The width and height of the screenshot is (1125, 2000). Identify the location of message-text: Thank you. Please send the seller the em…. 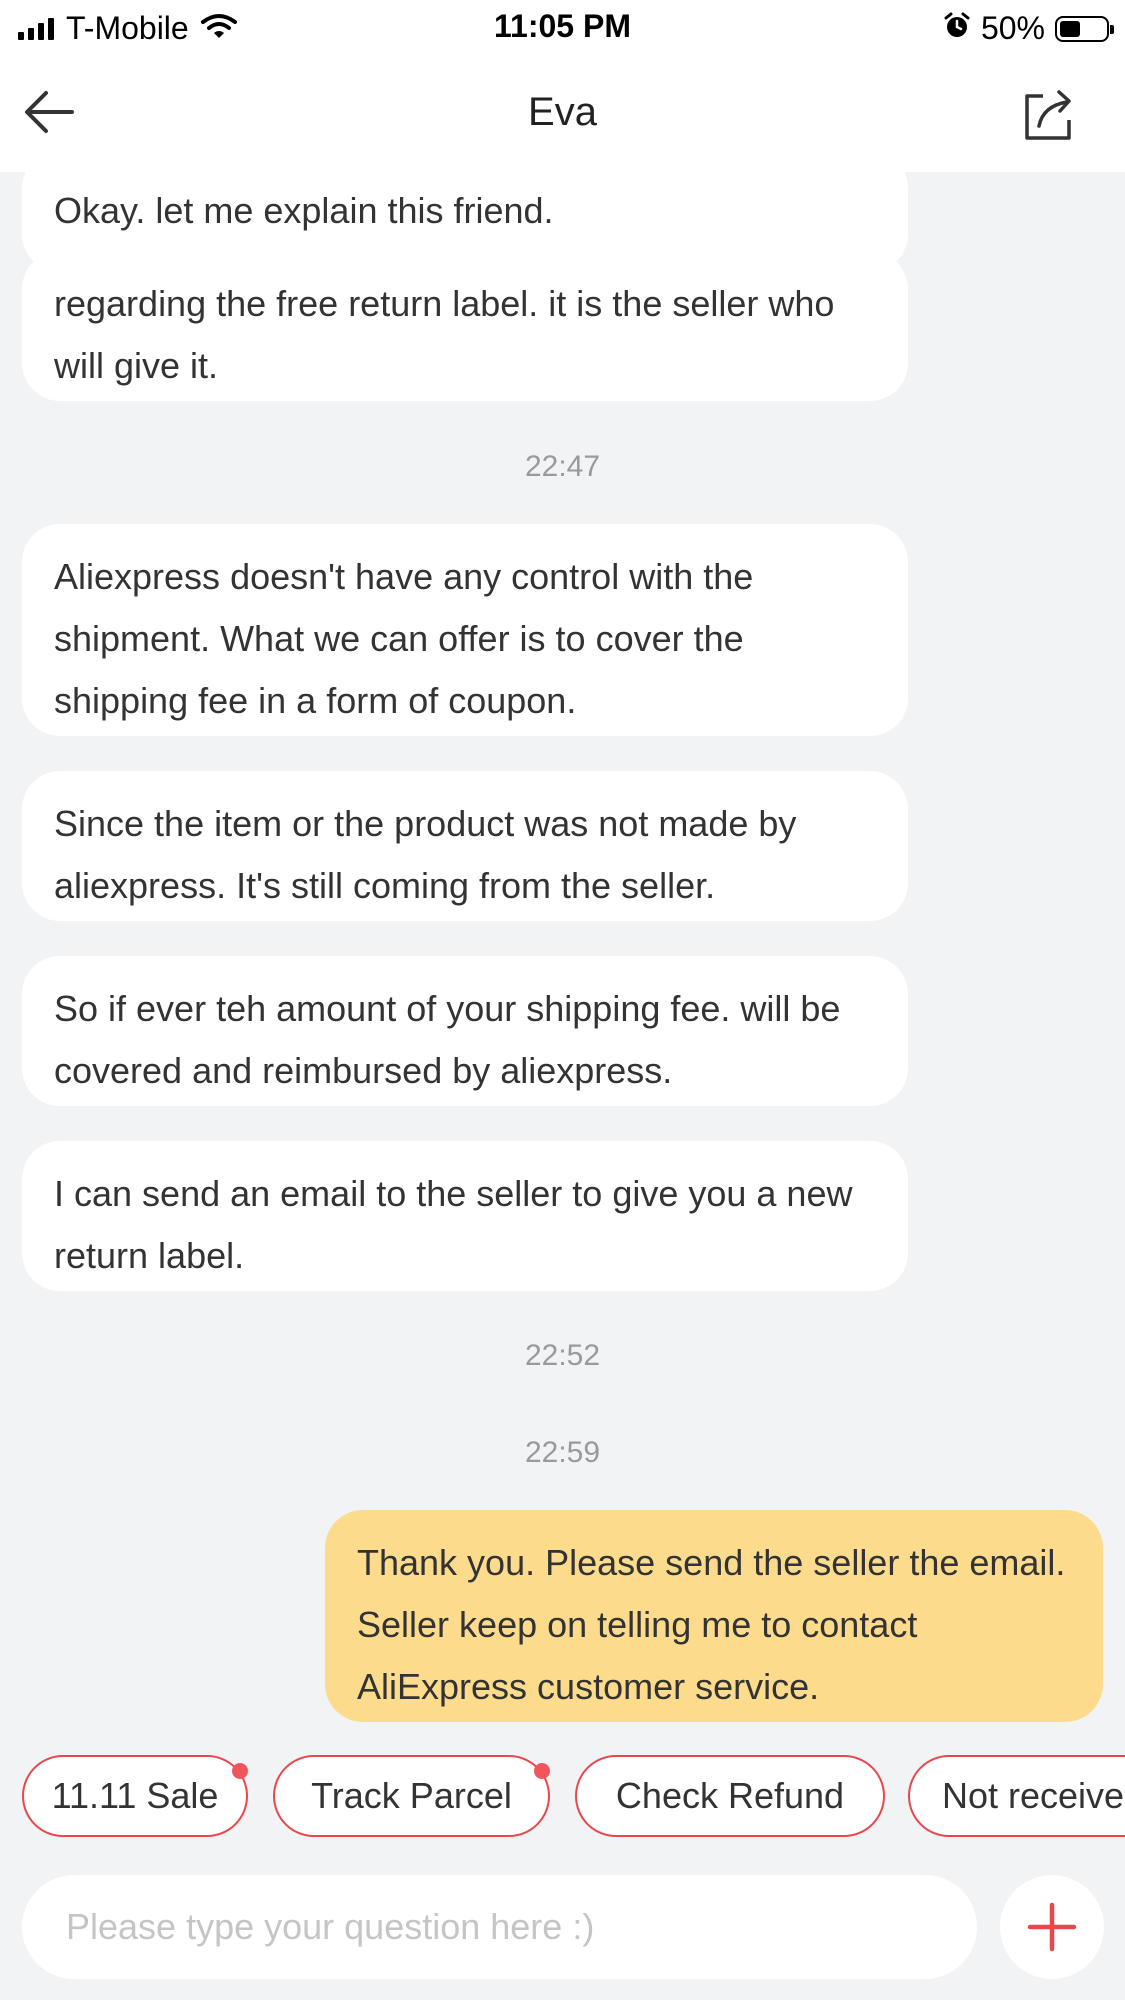
(711, 1624).